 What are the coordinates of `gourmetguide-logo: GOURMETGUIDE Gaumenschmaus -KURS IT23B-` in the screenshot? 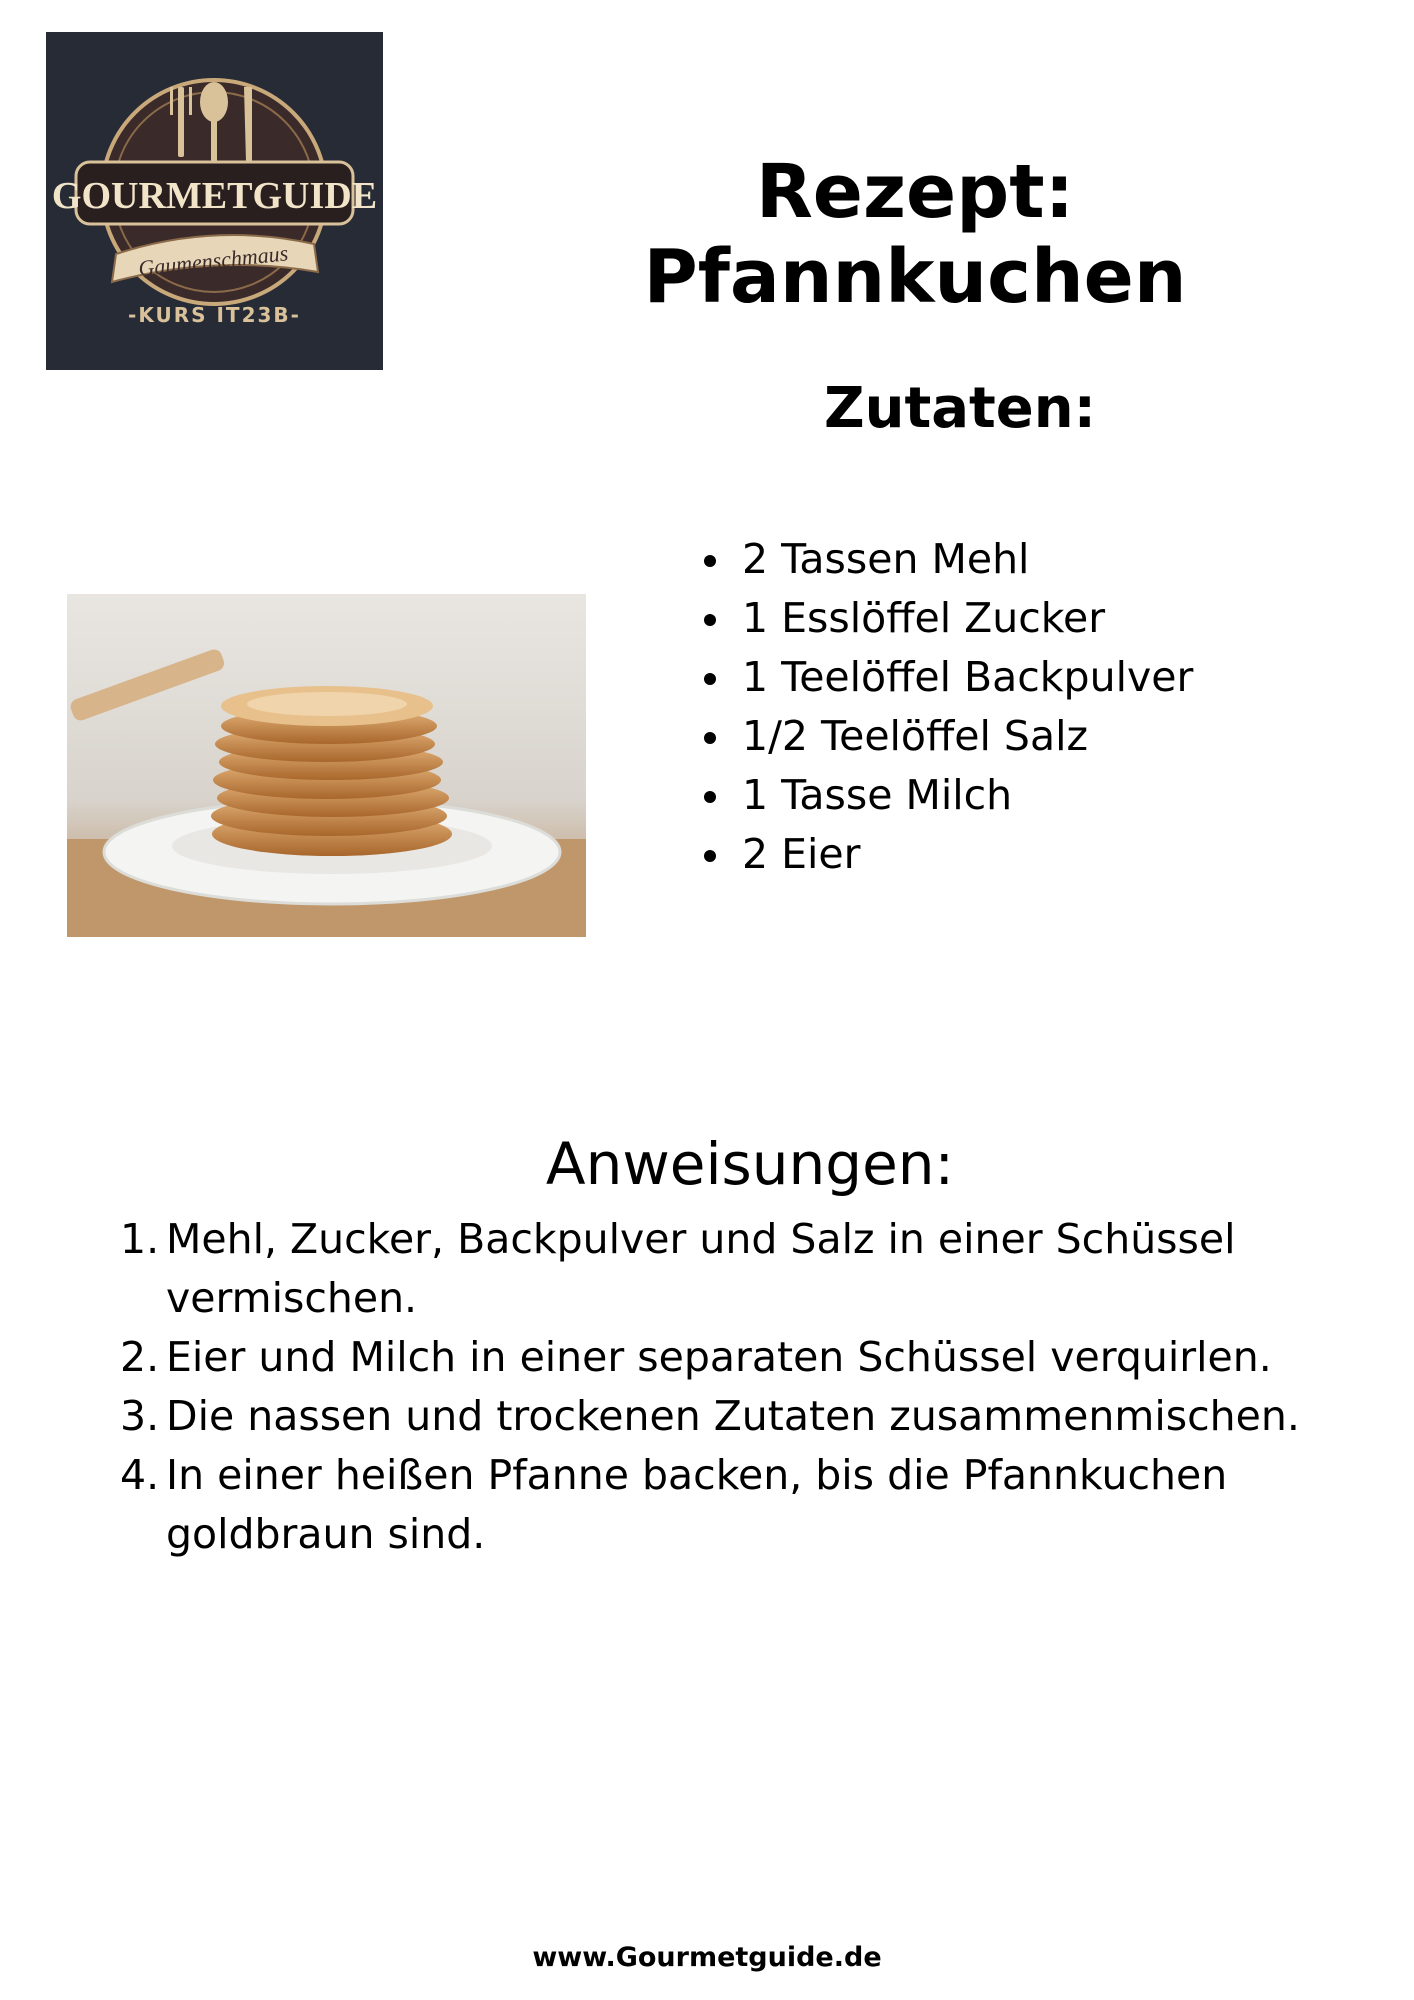 It's located at (214, 201).